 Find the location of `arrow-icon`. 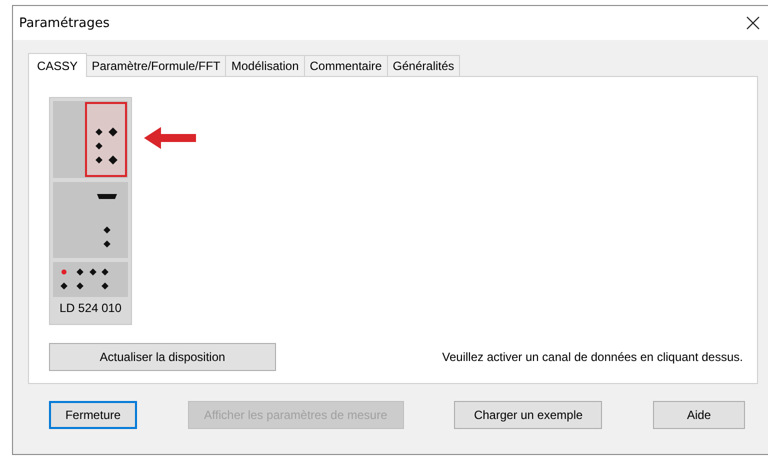

arrow-icon is located at coordinates (170, 138).